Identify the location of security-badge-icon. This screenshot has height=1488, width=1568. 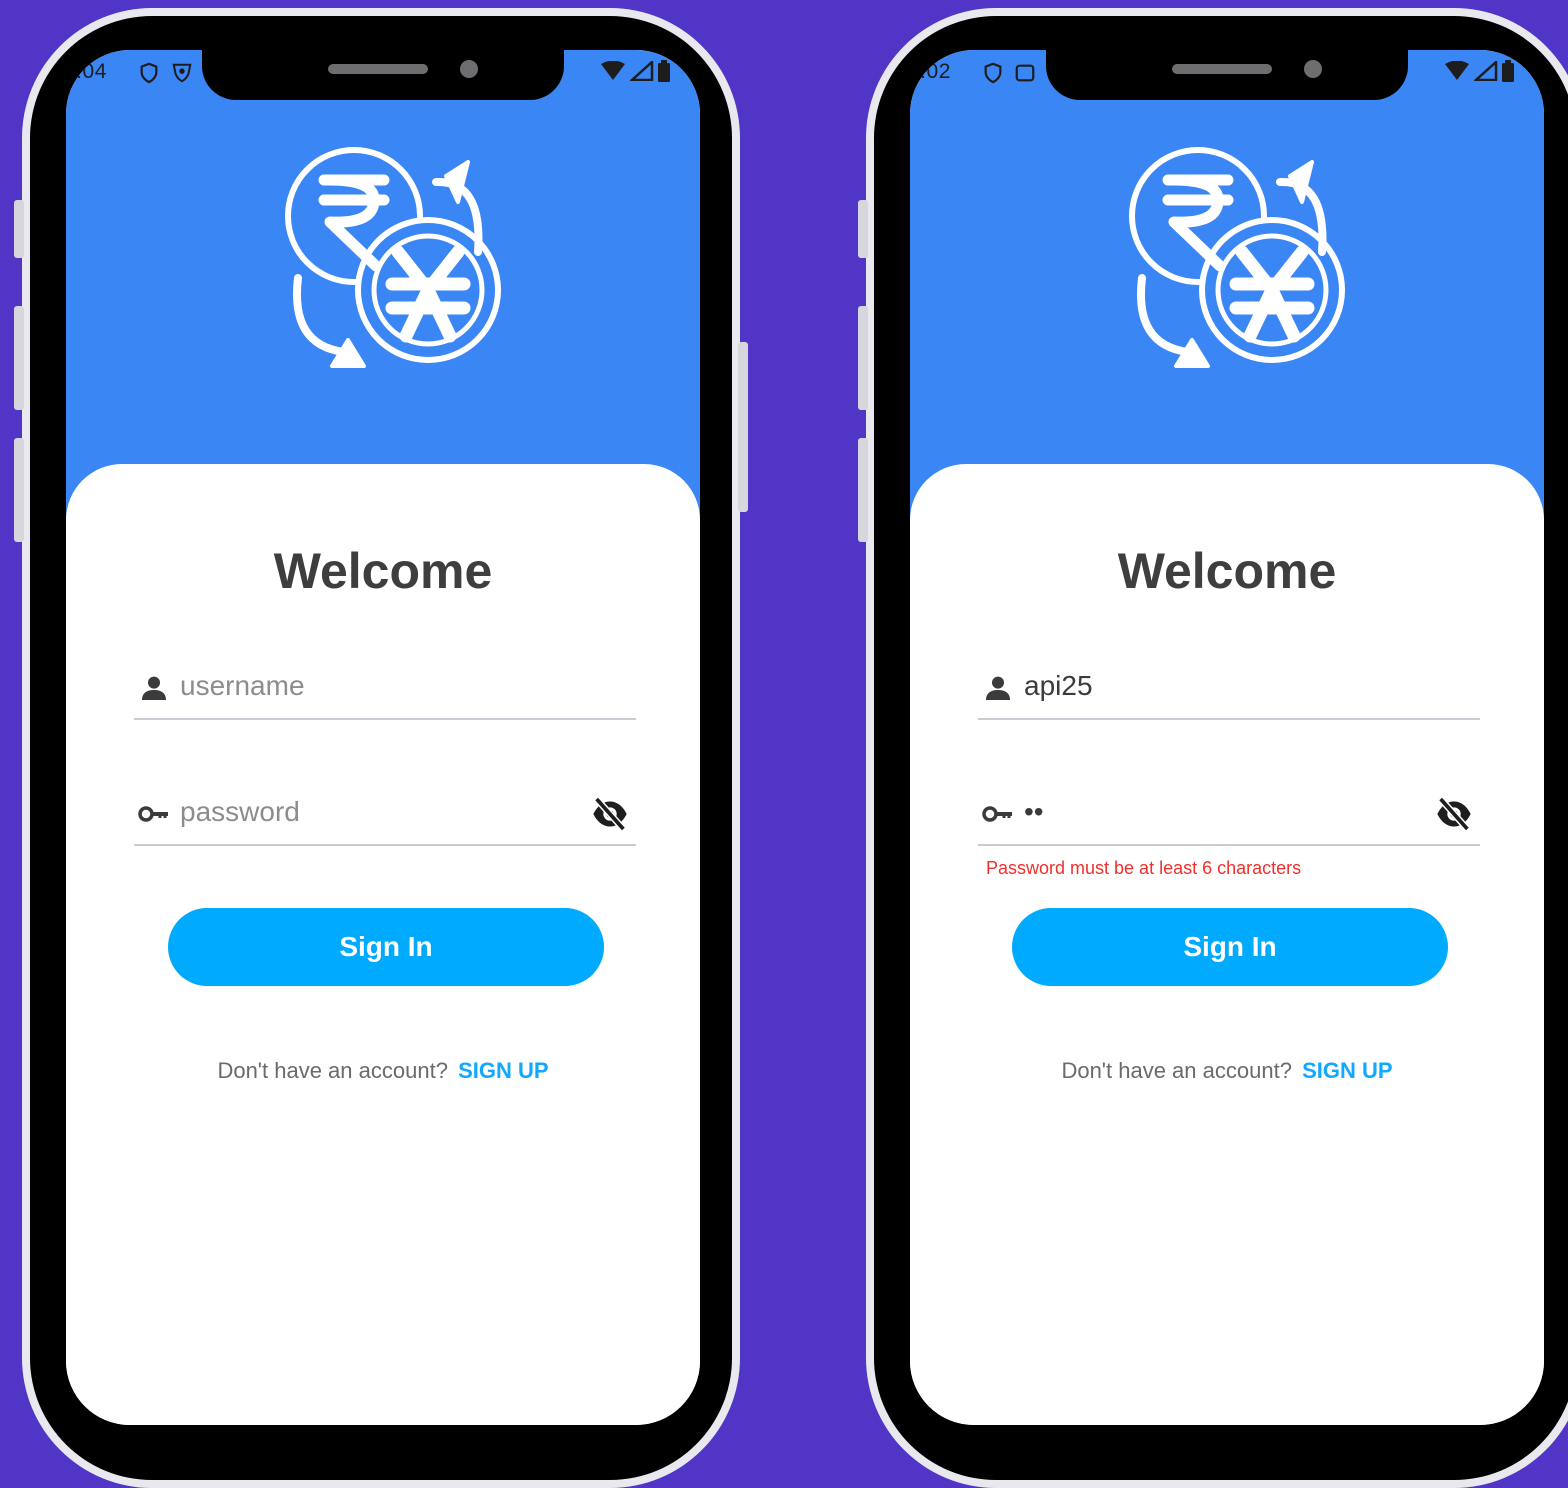
(182, 73).